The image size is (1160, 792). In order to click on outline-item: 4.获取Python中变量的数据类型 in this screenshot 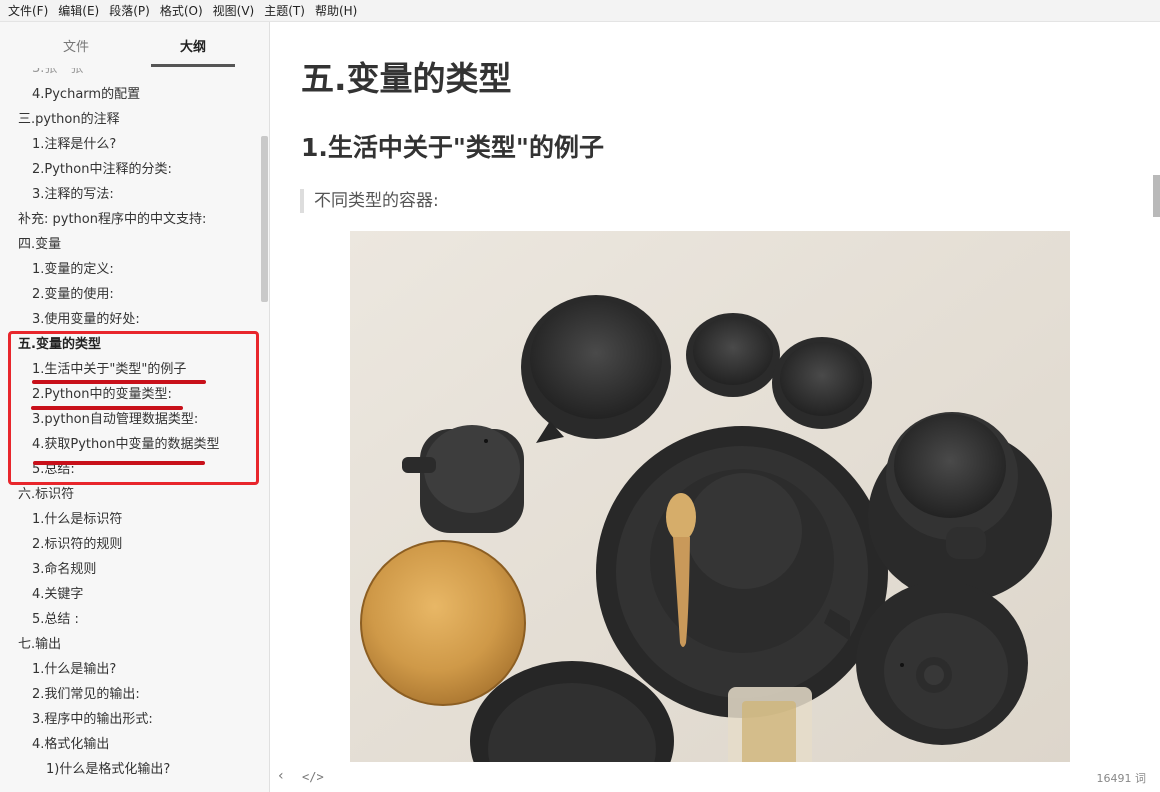, I will do `click(131, 444)`.